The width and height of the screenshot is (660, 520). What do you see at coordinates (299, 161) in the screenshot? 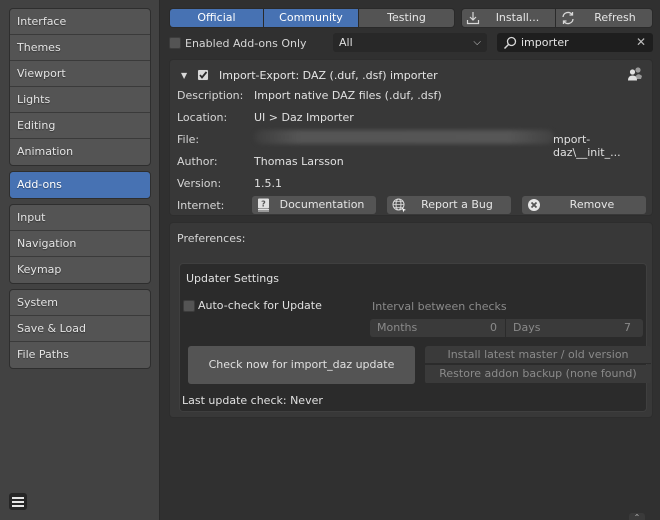
I see `author-value: Thomas Larsson` at bounding box center [299, 161].